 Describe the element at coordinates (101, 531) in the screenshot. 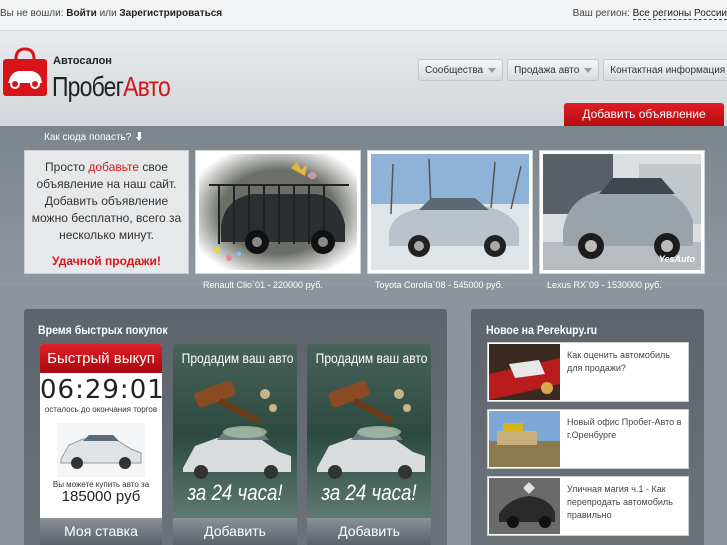

I see `my-bid-button: Моя ставка` at that location.